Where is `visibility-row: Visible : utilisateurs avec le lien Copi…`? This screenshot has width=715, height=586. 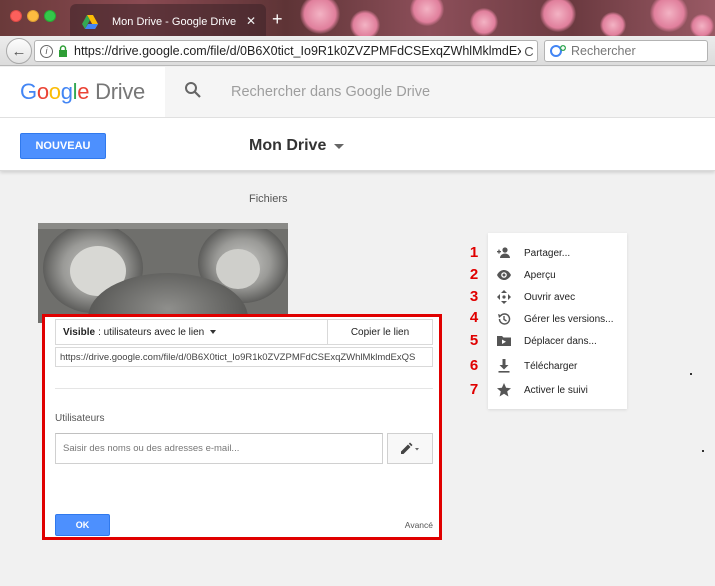
visibility-row: Visible : utilisateurs avec le lien Copi… is located at coordinates (244, 332).